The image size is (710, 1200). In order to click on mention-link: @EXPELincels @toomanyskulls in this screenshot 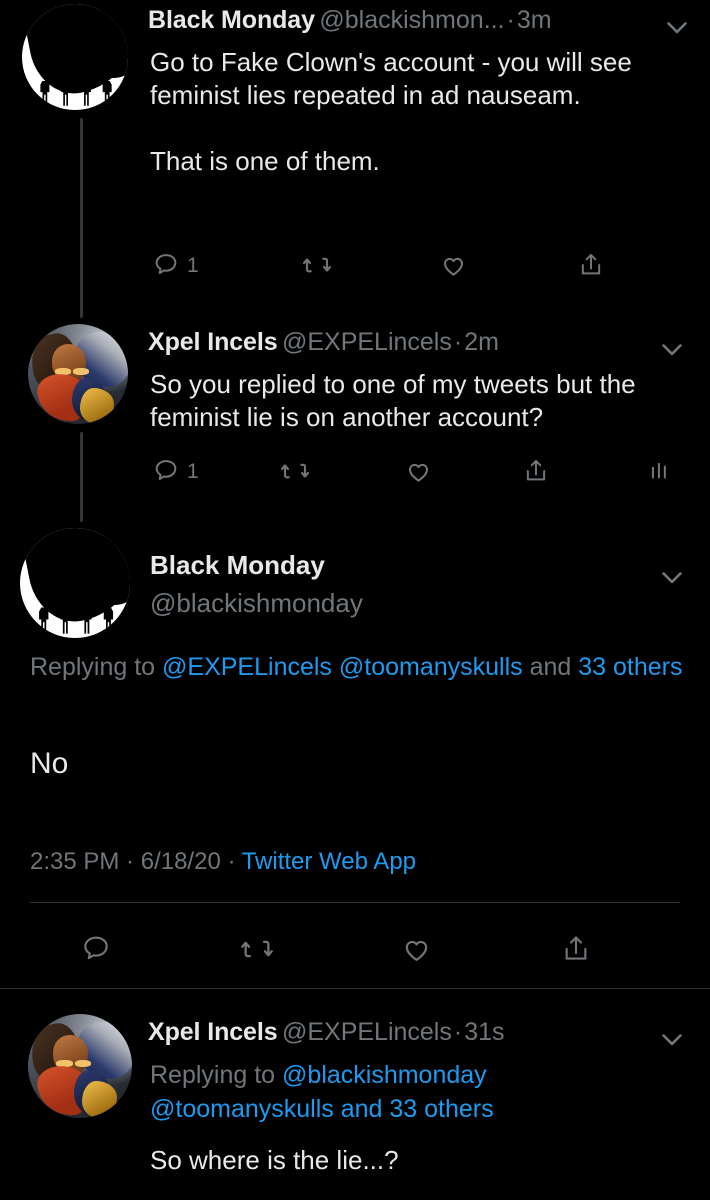, I will do `click(342, 667)`.